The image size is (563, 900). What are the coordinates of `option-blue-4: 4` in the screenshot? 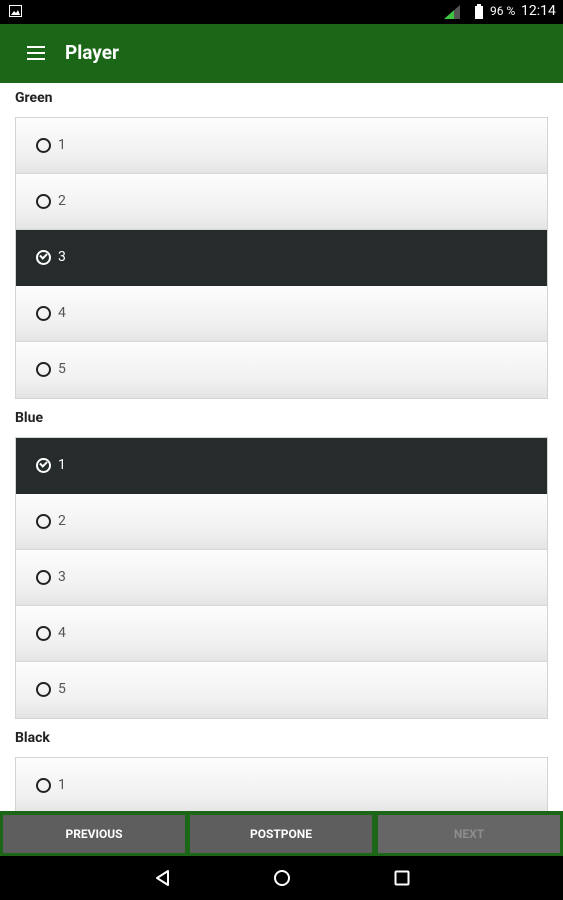 It's located at (281, 634).